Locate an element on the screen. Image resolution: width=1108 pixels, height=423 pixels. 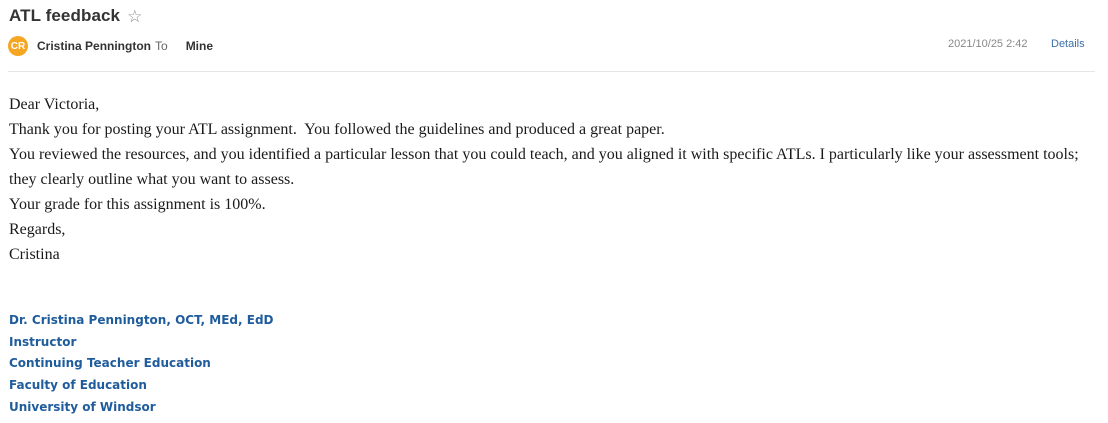
avatar: CR is located at coordinates (18, 46).